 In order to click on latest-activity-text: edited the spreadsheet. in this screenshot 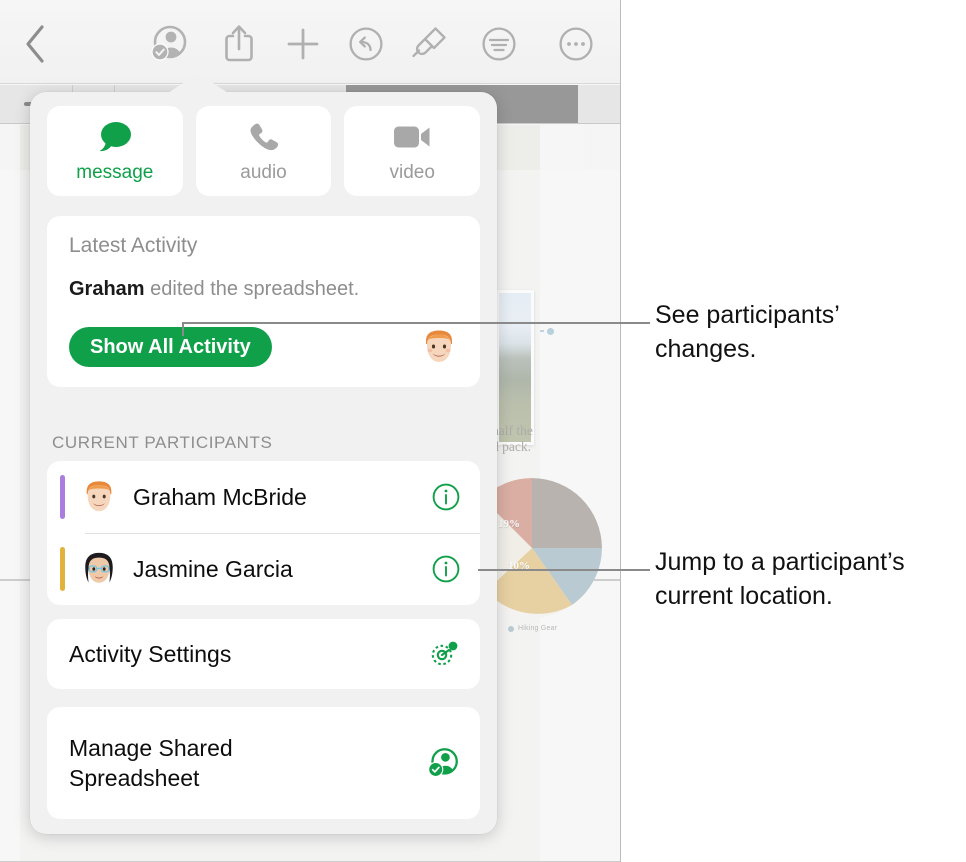, I will do `click(252, 289)`.